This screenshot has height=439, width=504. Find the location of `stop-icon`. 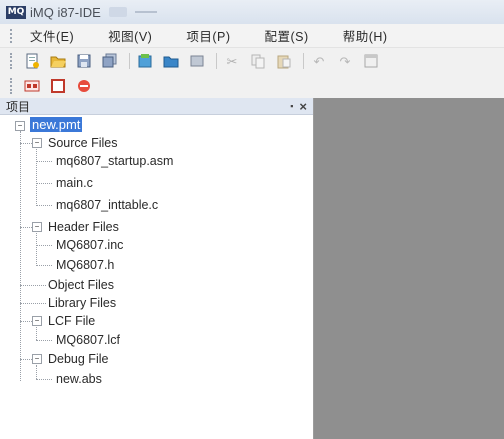

stop-icon is located at coordinates (84, 86).